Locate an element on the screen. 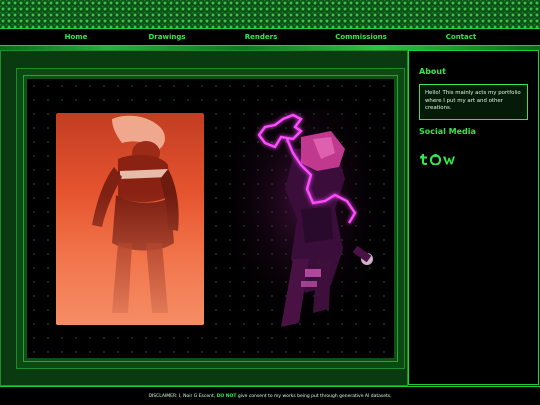 This screenshot has width=540, height=405. social-media-heading: Social Media is located at coordinates (447, 131).